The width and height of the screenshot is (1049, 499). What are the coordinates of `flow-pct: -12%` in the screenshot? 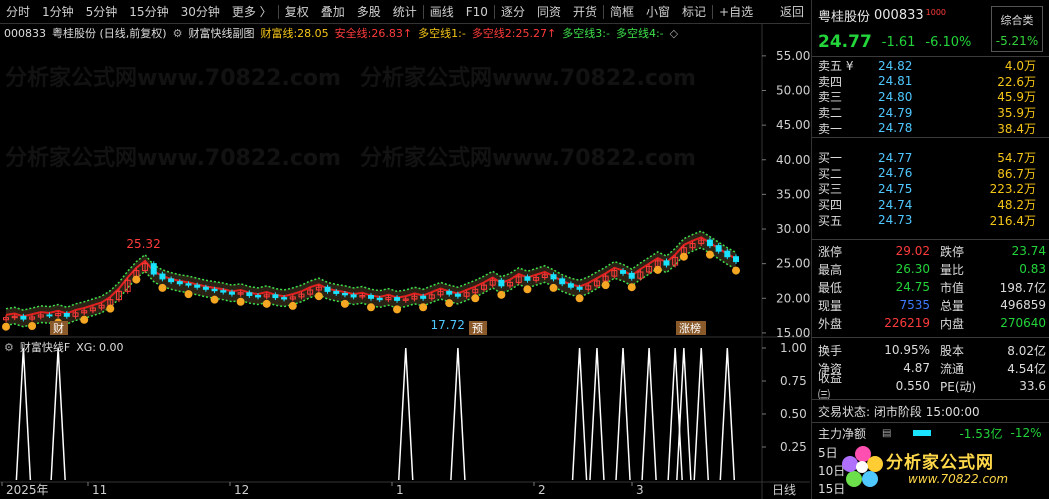 It's located at (1026, 433).